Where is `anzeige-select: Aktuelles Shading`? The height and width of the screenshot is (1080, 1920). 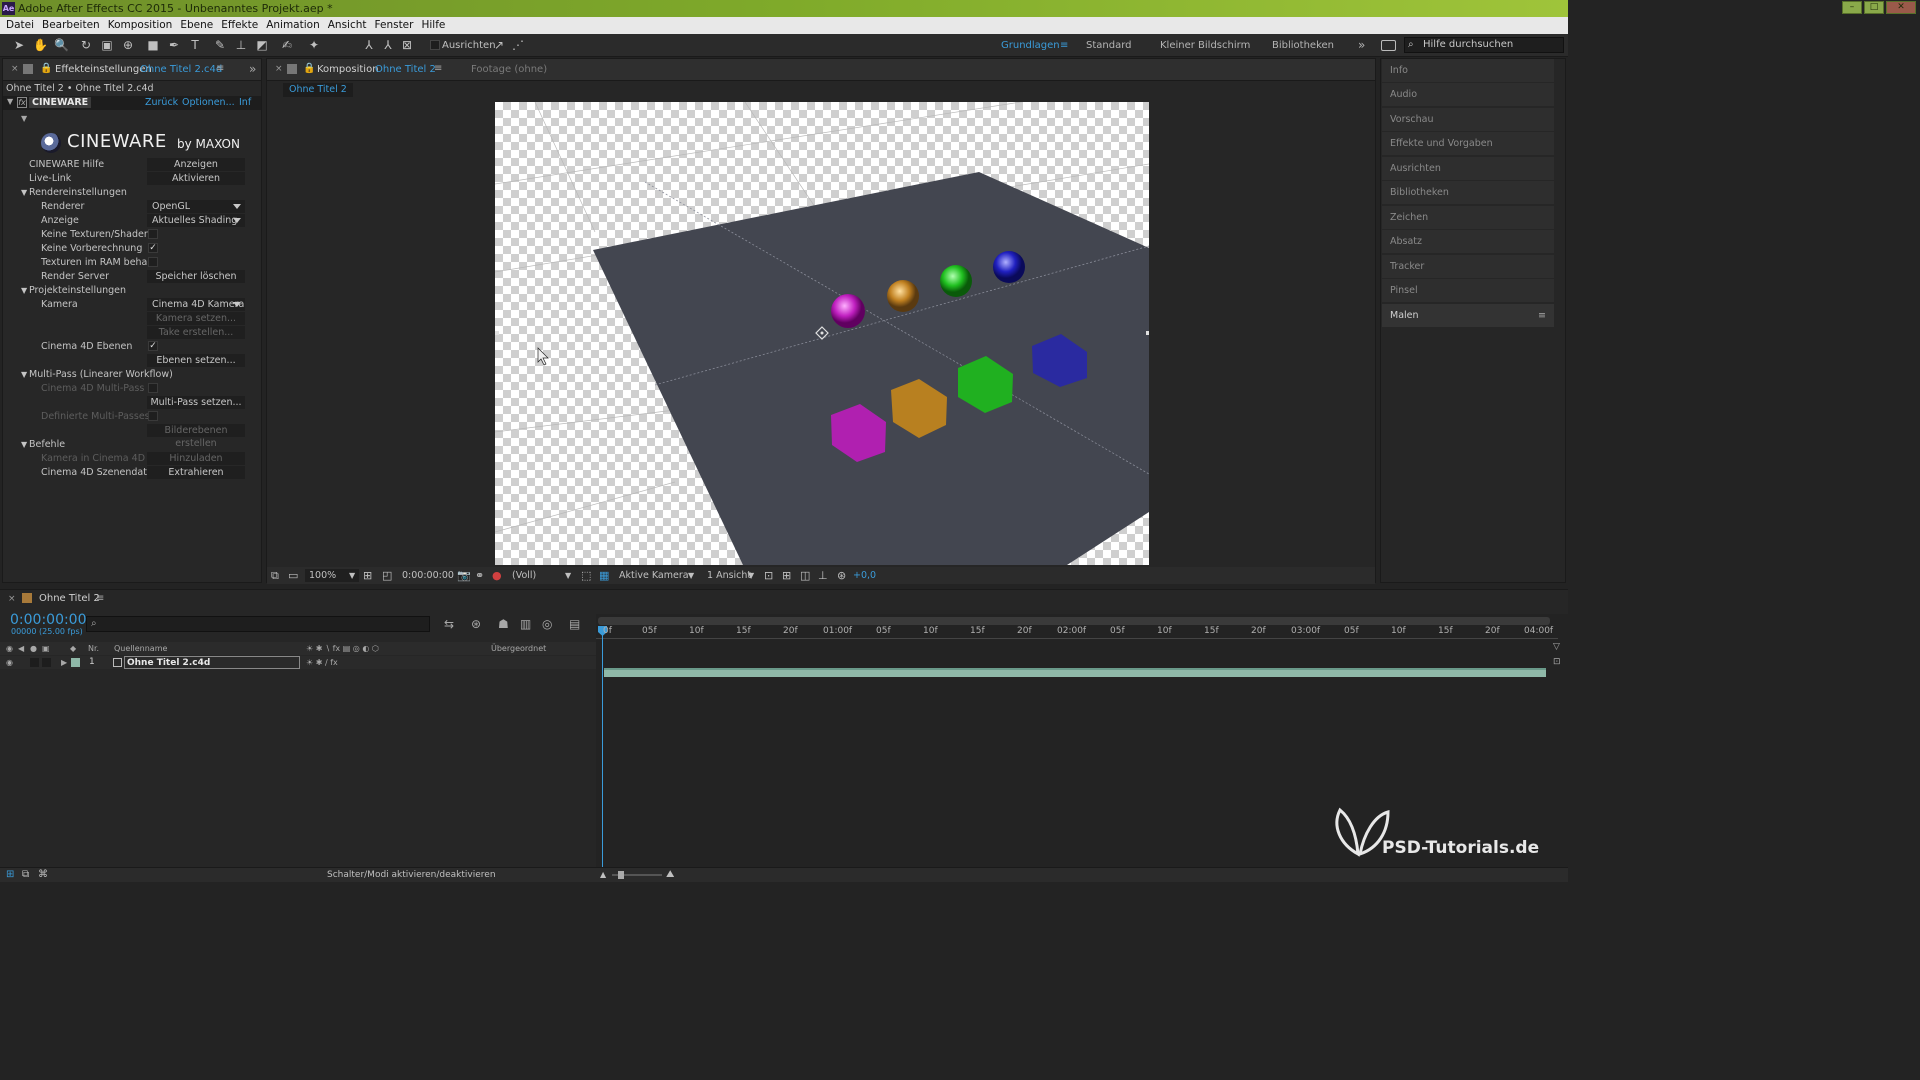 anzeige-select: Aktuelles Shading is located at coordinates (196, 220).